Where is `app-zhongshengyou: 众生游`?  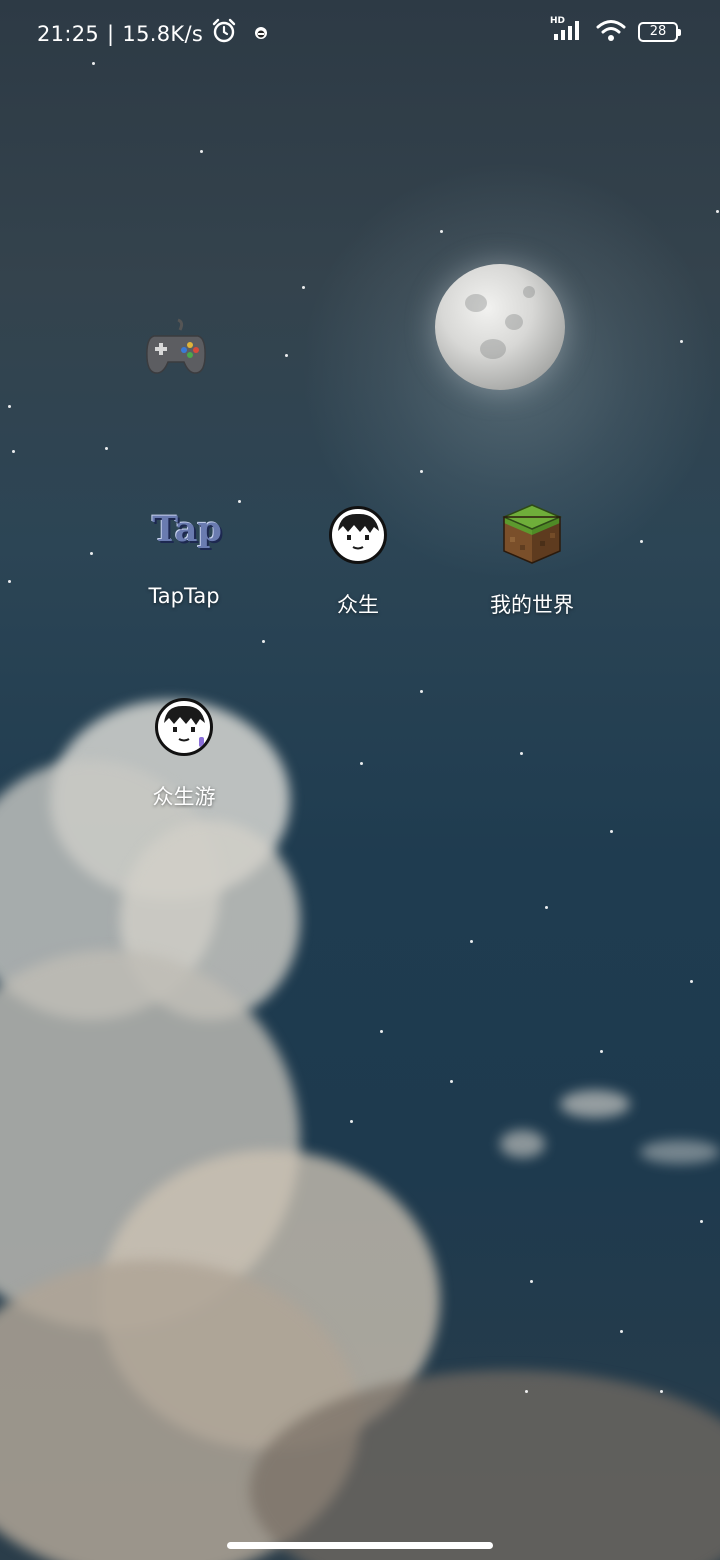
app-zhongshengyou: 众生游 is located at coordinates (184, 753).